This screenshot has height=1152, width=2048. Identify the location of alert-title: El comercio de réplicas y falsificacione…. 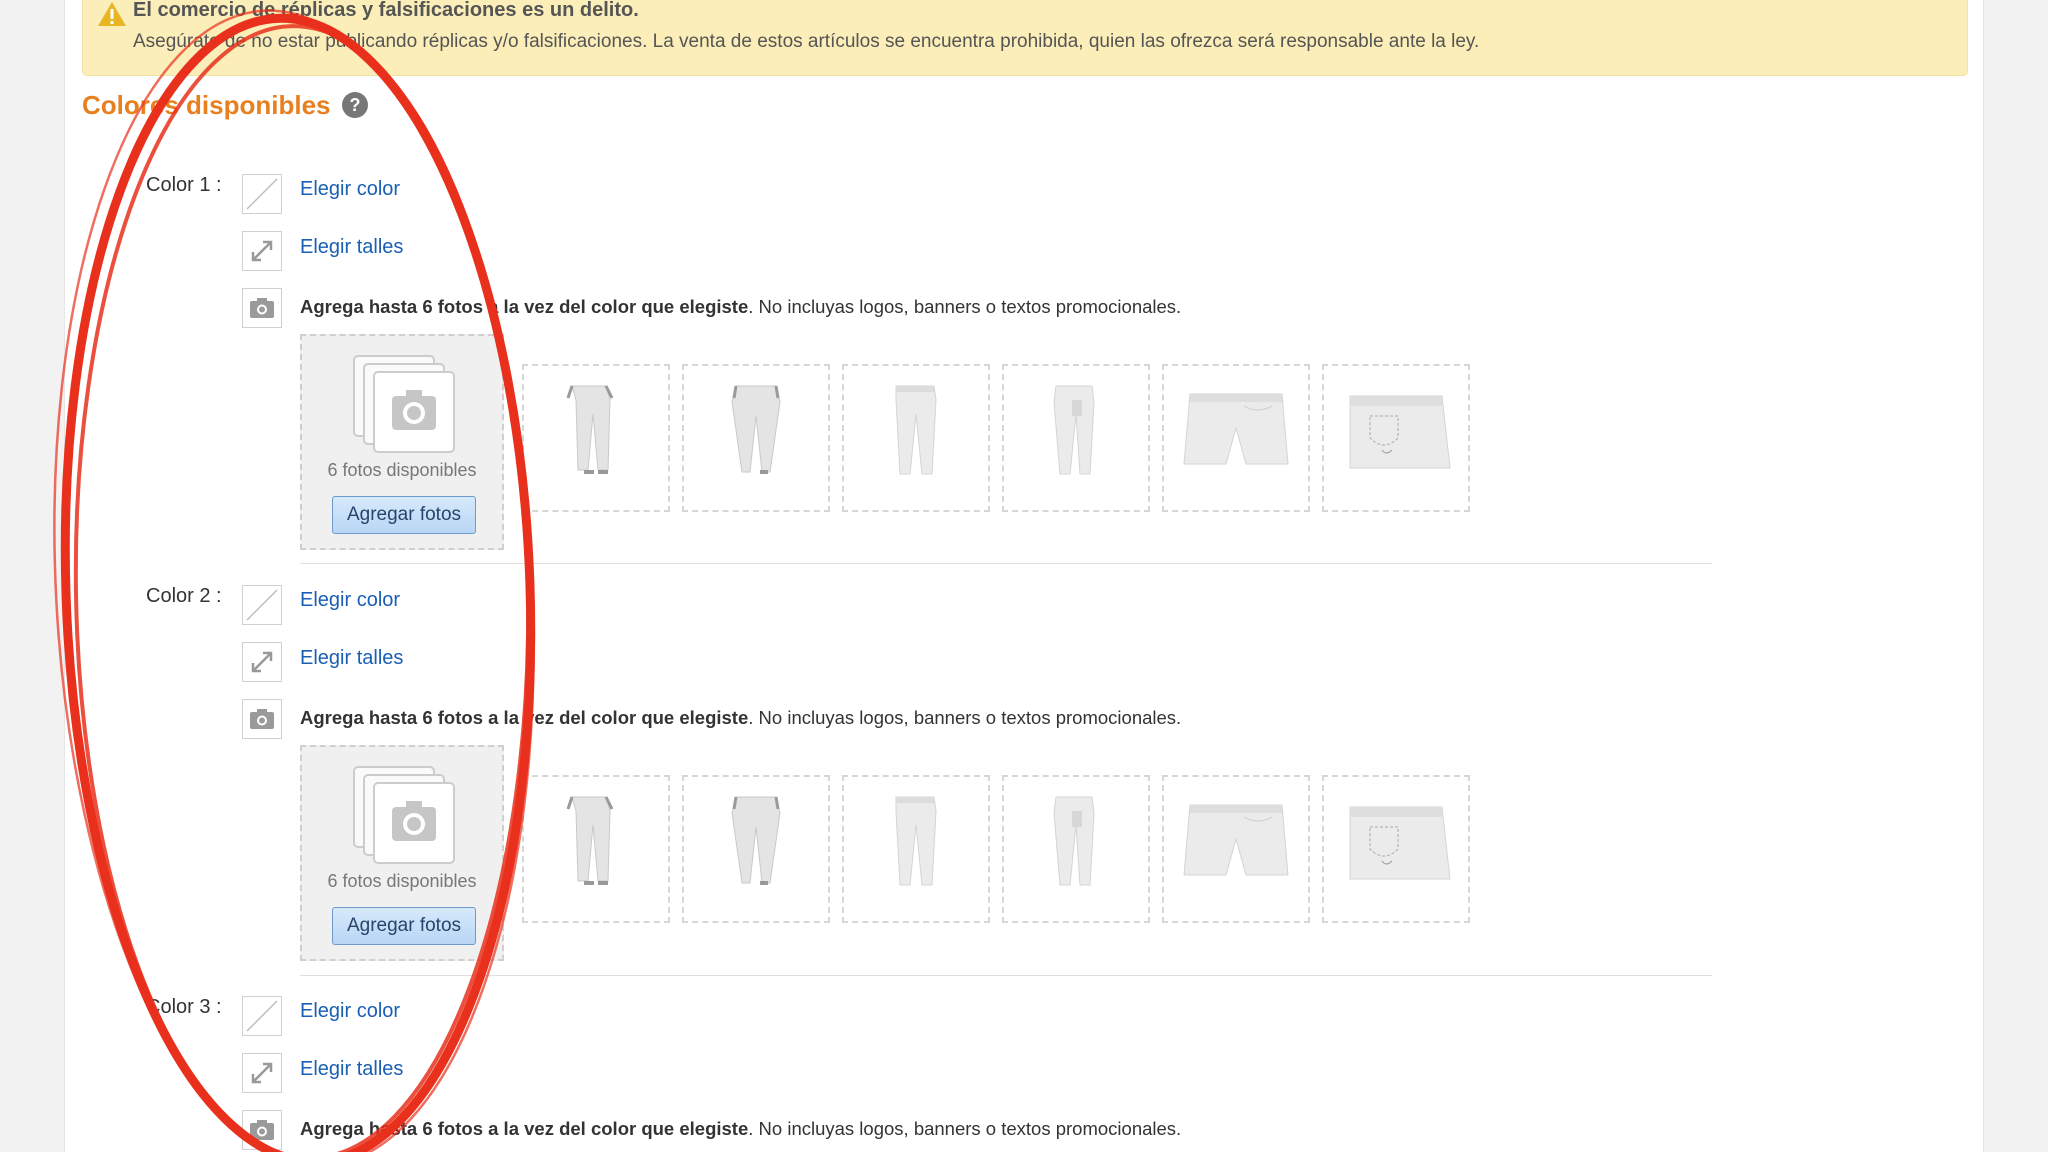
(386, 10).